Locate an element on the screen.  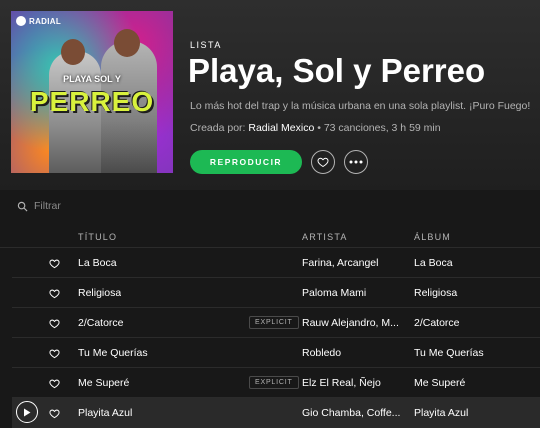
track-row: Religiosa Paloma Mami Religiosa is located at coordinates (276, 293).